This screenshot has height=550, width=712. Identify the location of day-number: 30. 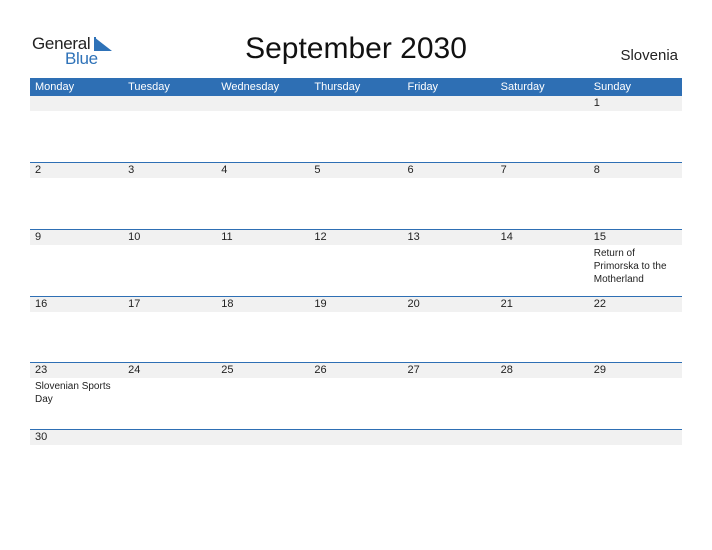
(77, 437).